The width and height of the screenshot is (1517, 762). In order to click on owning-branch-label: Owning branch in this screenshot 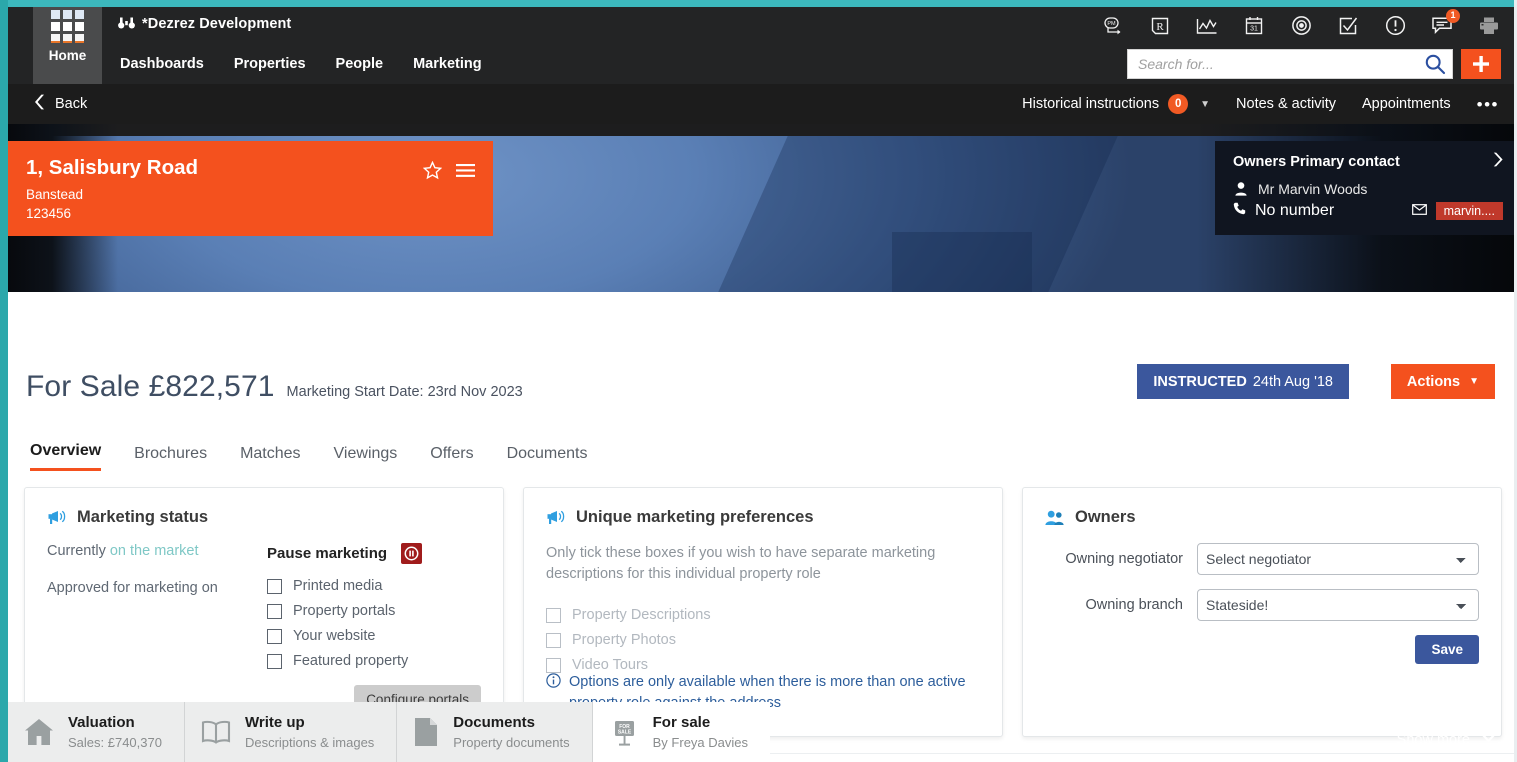, I will do `click(1134, 605)`.